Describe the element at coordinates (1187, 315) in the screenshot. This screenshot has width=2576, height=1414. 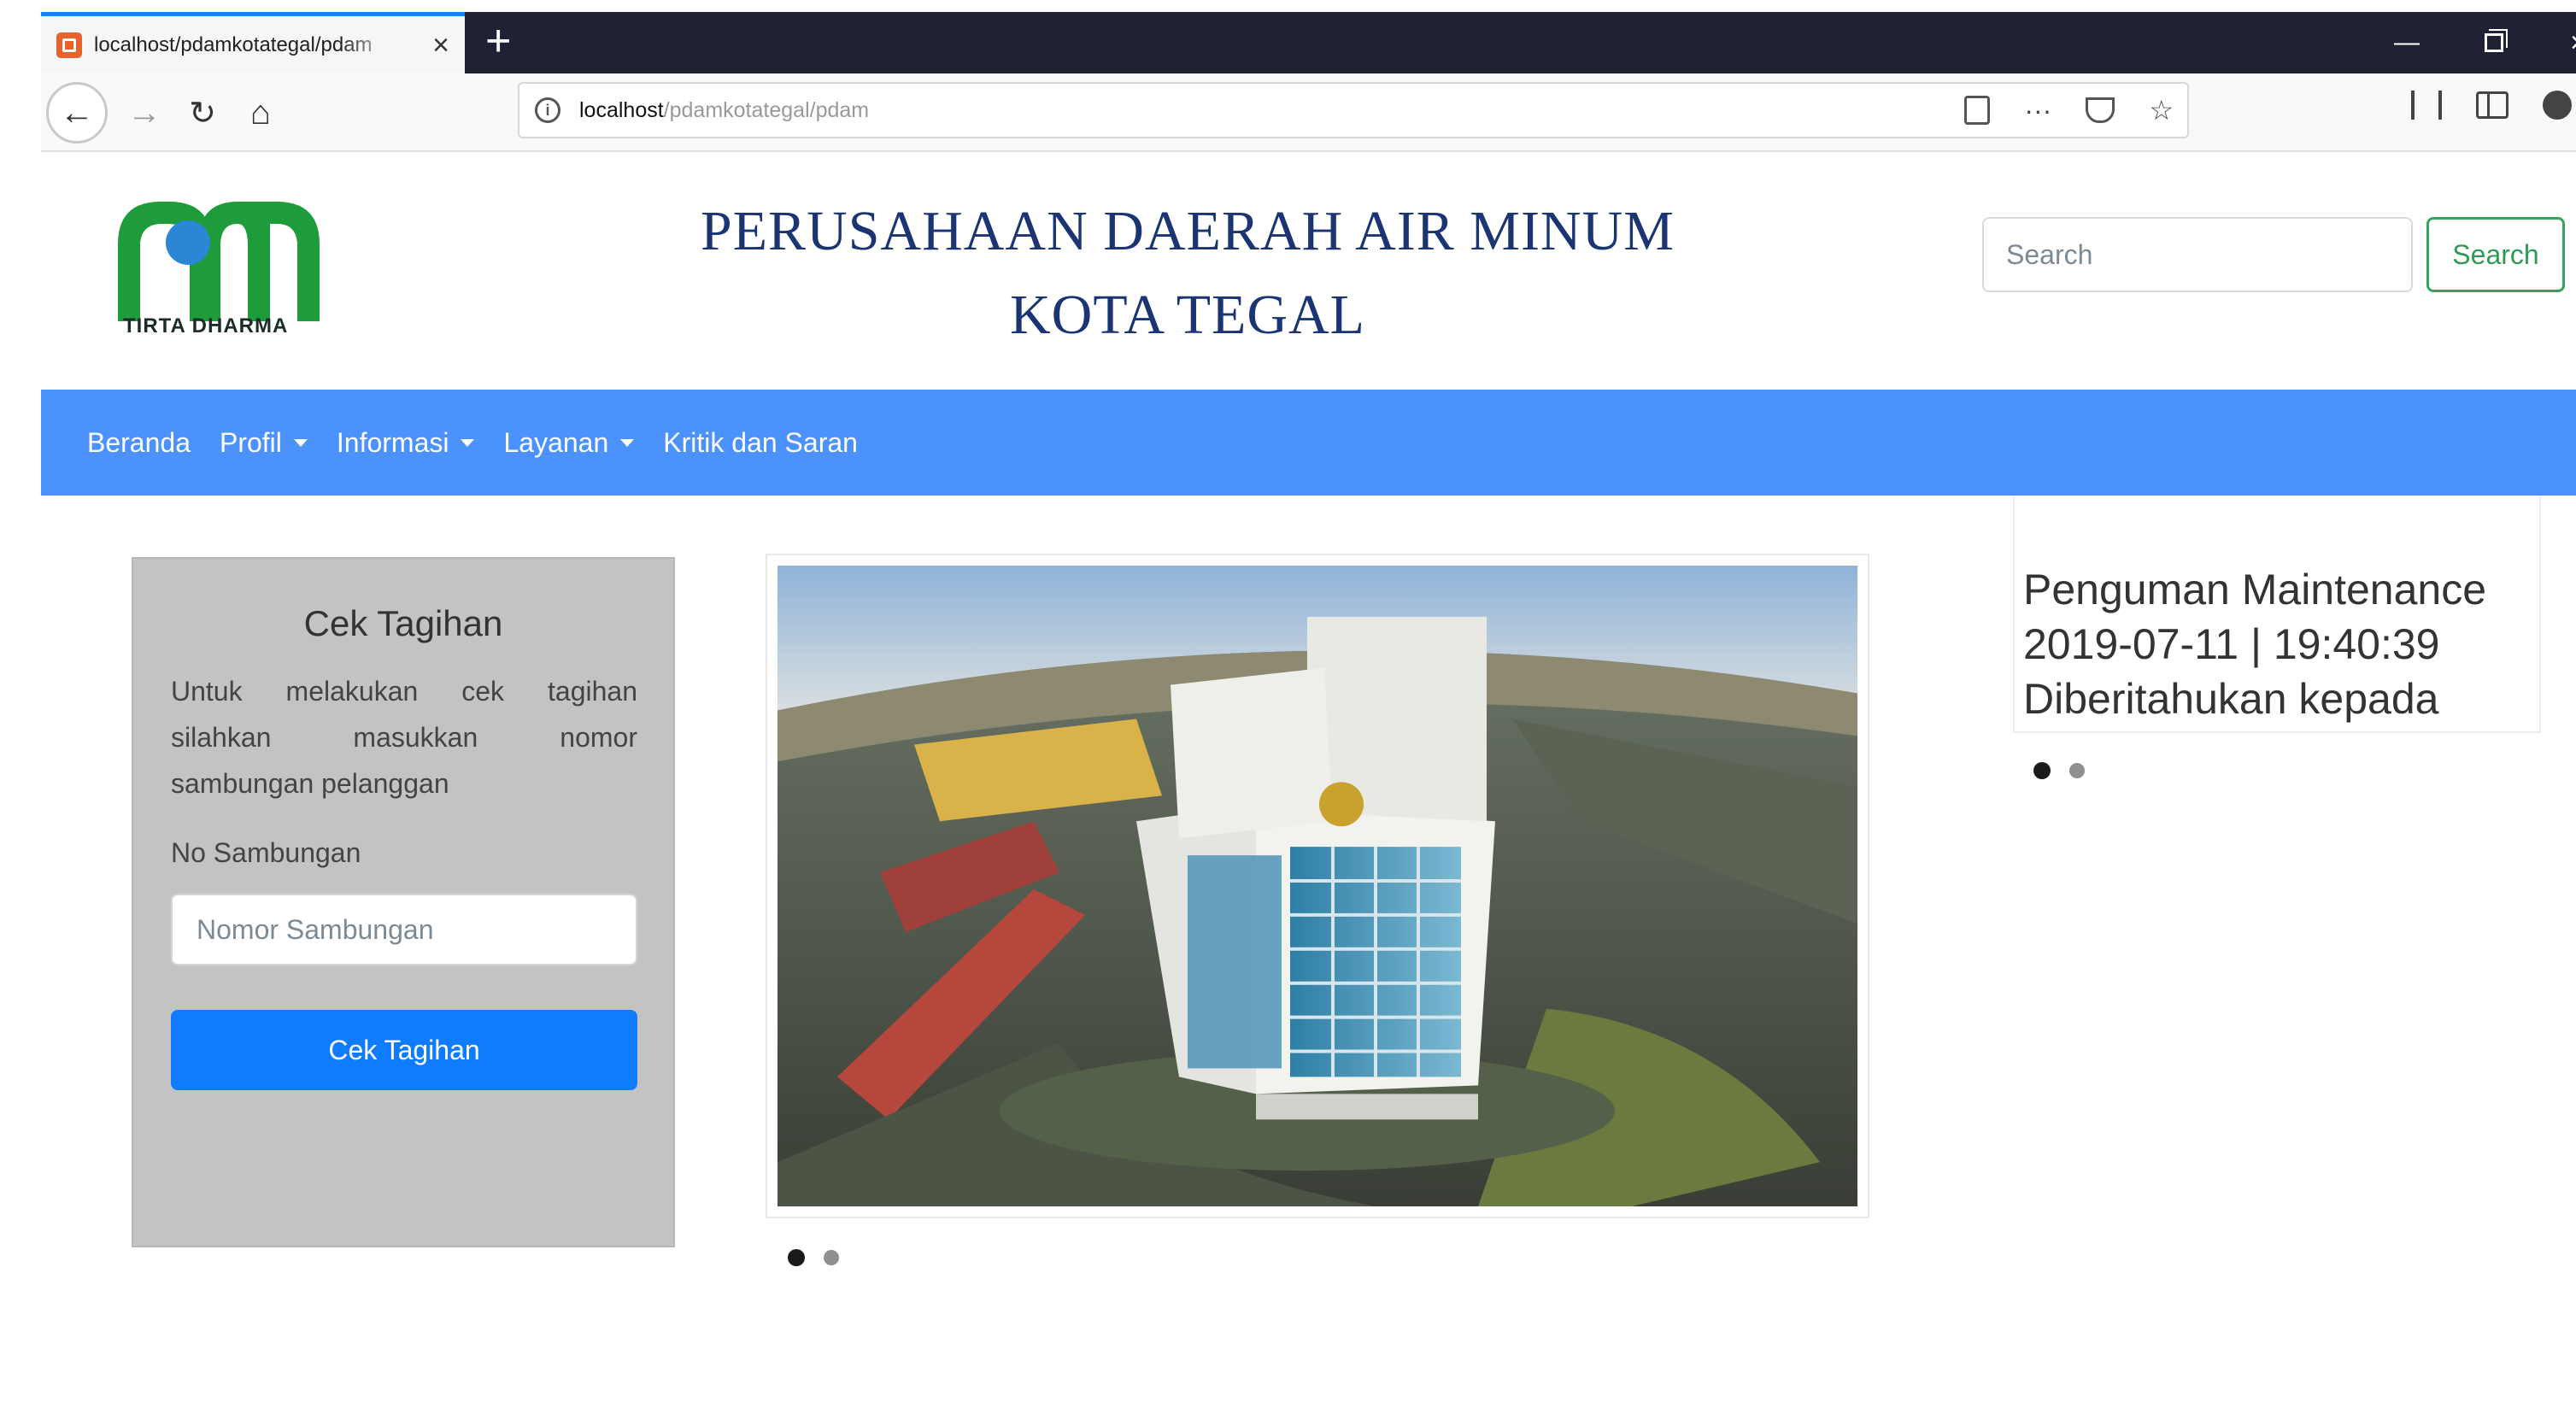
I see `site-title-line-2: KOTA TEGAL` at that location.